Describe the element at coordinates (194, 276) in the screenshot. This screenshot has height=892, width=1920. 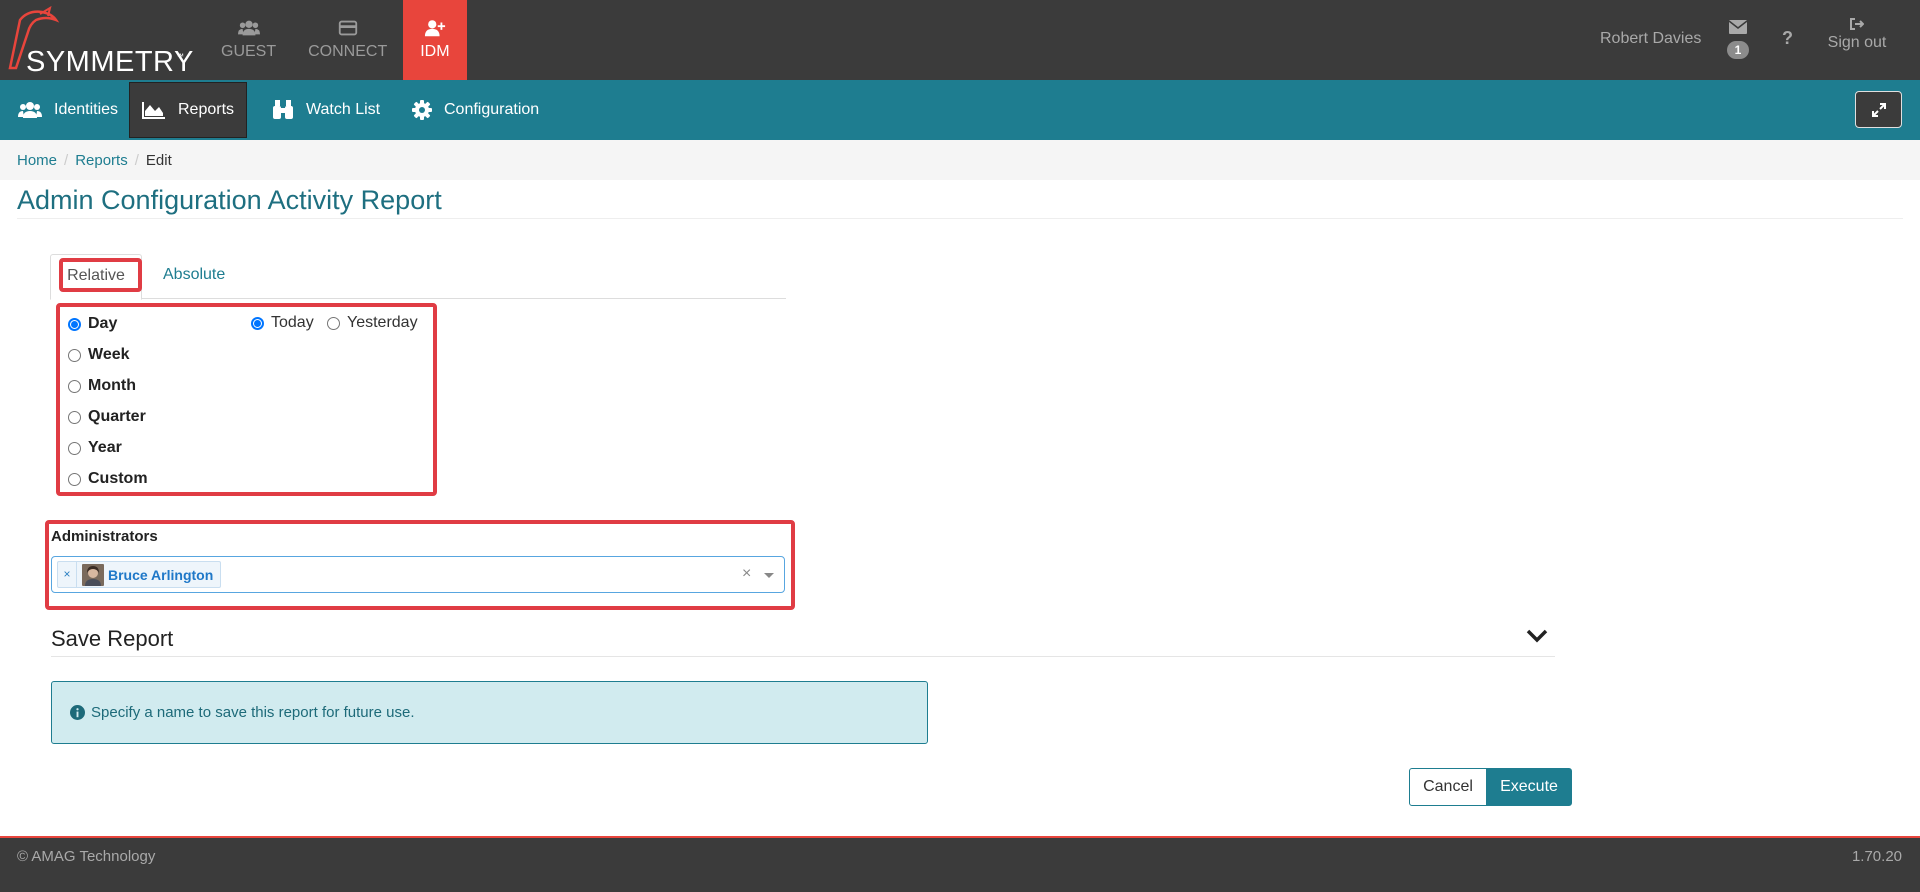
I see `tab-absolute: Absolute` at that location.